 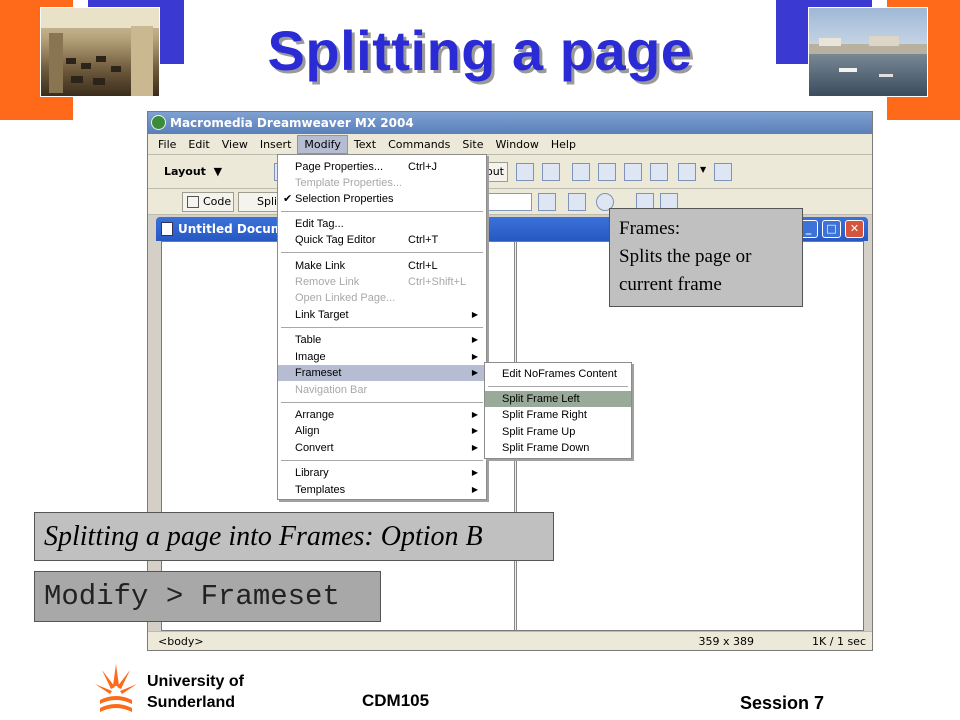 I want to click on layout-cell-icon, so click(x=551, y=172).